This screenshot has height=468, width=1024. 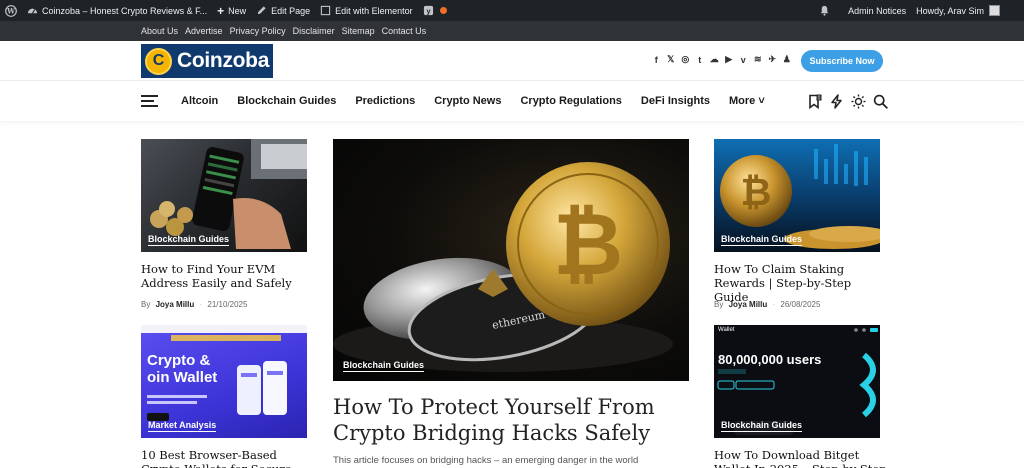 I want to click on top-menu-link: Sitemap, so click(x=358, y=31).